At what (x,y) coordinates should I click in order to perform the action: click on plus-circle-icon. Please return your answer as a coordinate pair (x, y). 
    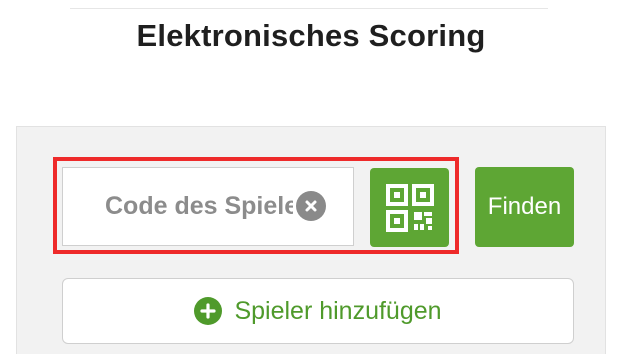
    Looking at the image, I should click on (208, 311).